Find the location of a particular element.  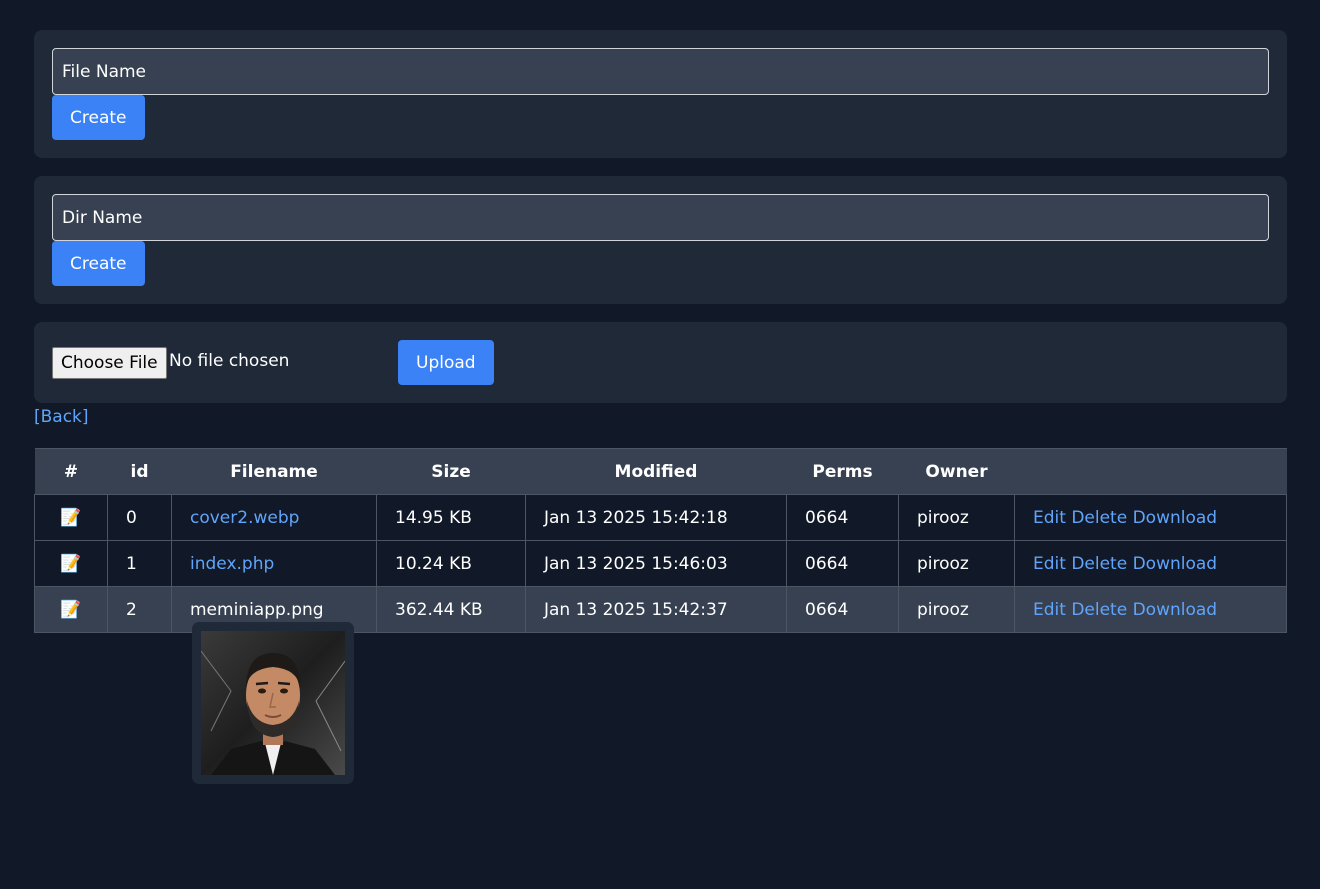

col-header-modified: Modified is located at coordinates (656, 471).